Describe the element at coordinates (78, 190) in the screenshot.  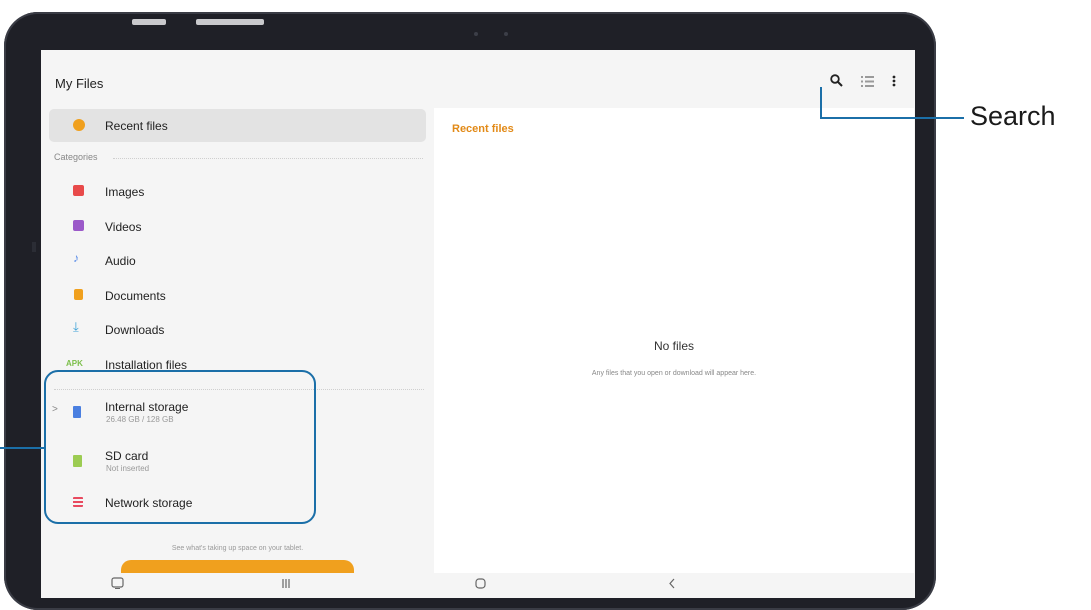
I see `images-icon` at that location.